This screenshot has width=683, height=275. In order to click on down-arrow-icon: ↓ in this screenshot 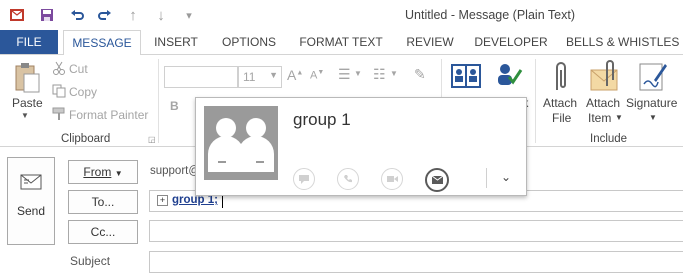, I will do `click(161, 15)`.